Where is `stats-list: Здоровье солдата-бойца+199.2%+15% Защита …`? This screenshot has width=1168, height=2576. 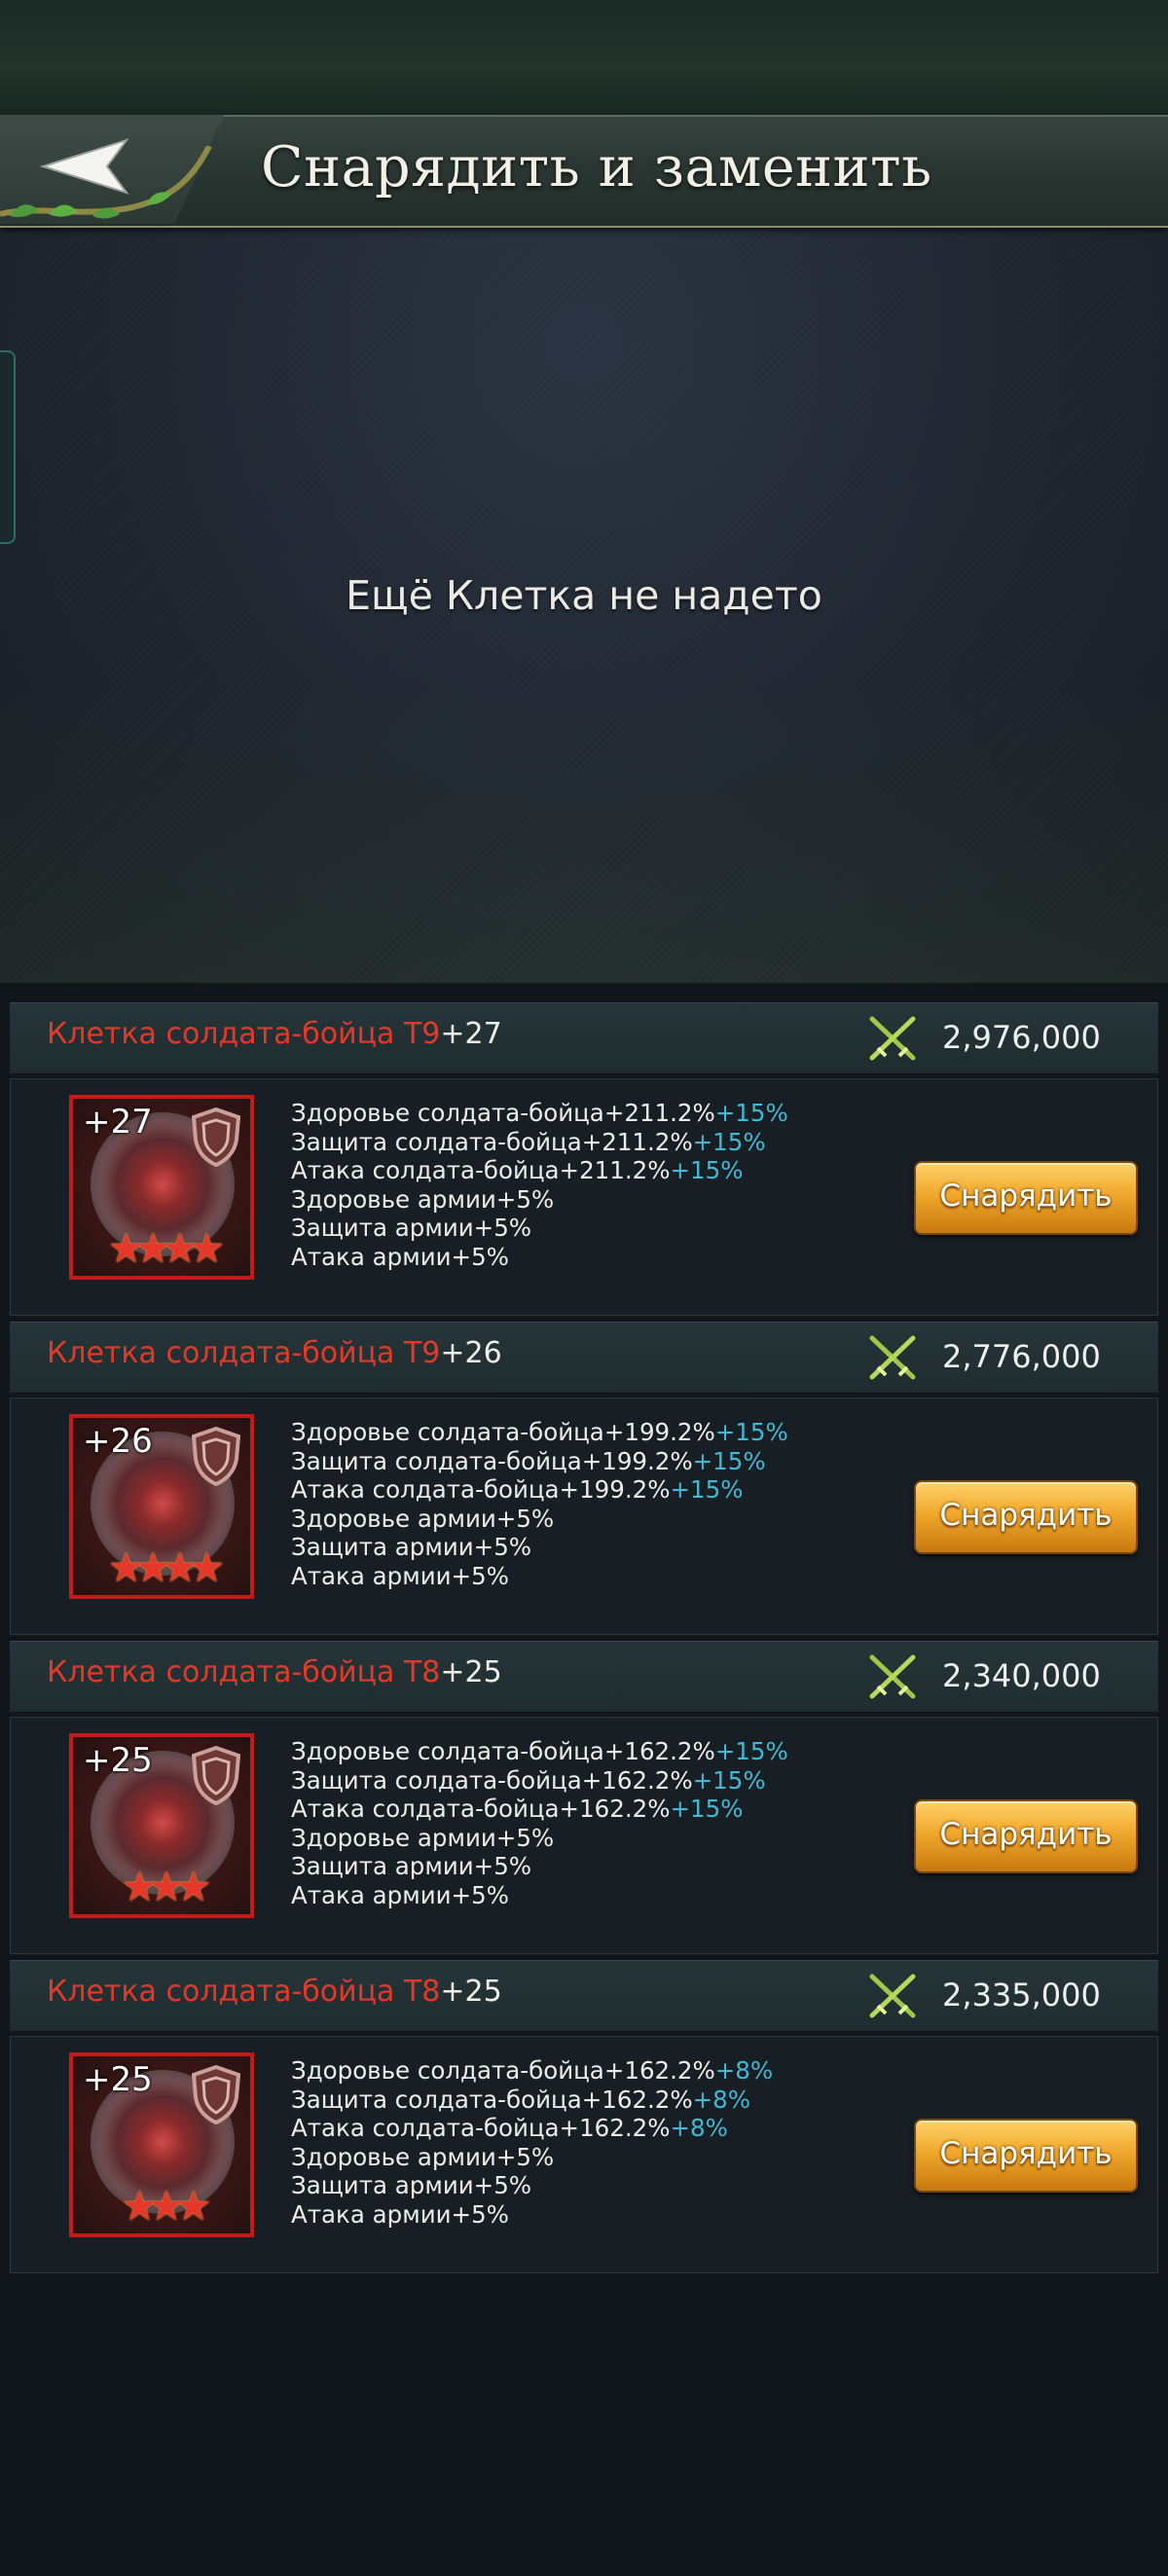 stats-list: Здоровье солдата-бойца+199.2%+15% Защита … is located at coordinates (539, 1504).